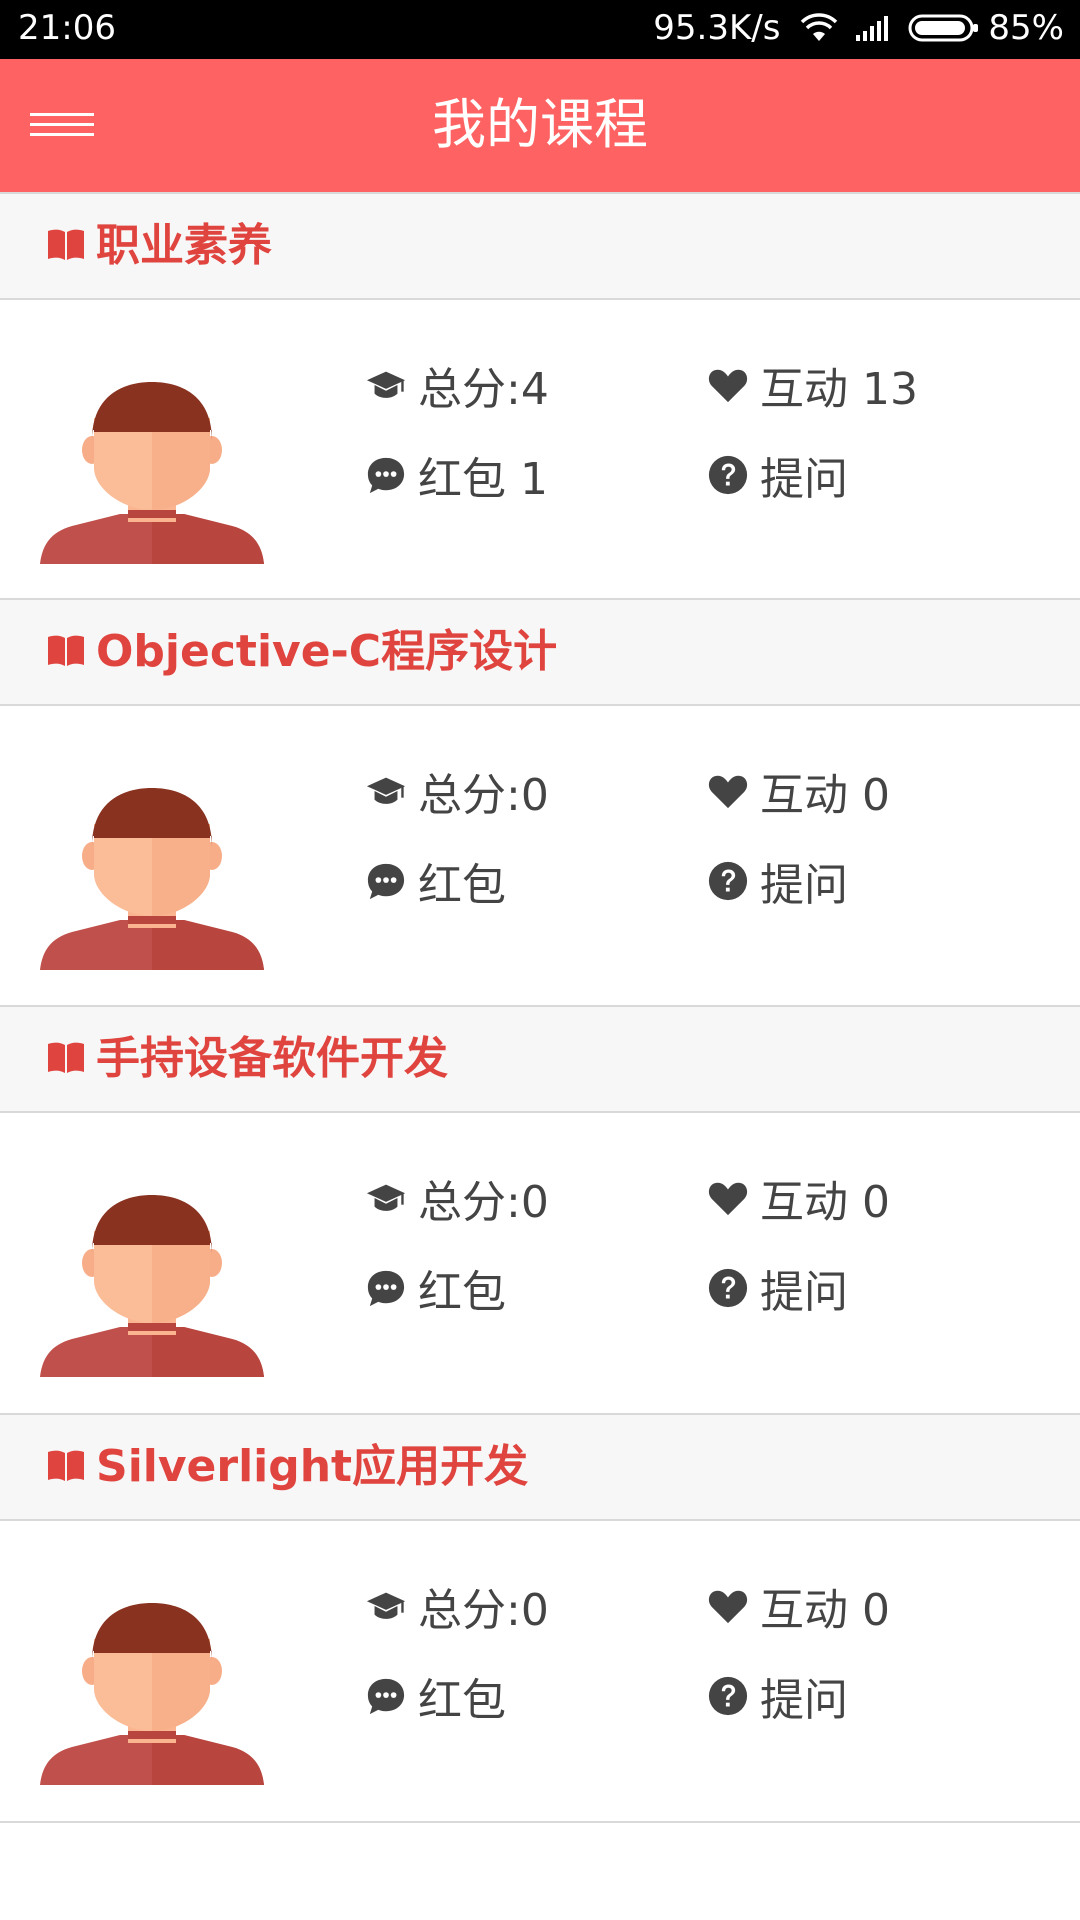  I want to click on score-text: 总分:4, so click(483, 389).